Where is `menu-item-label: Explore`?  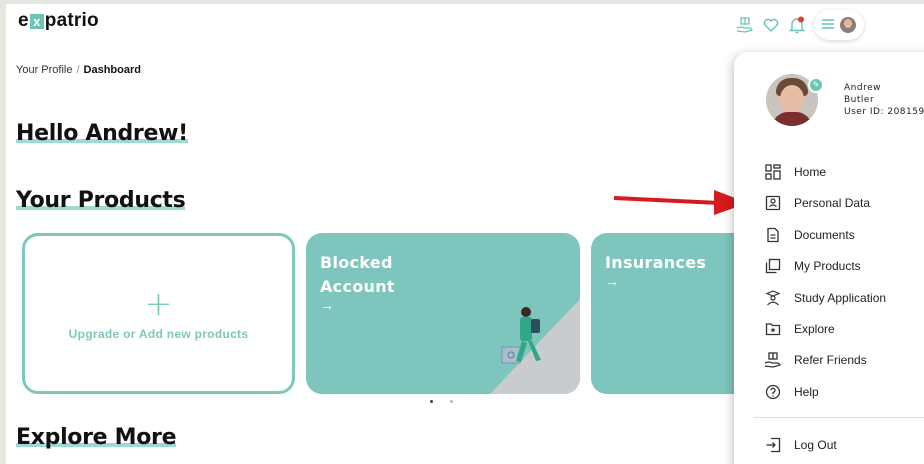
menu-item-label: Explore is located at coordinates (814, 329).